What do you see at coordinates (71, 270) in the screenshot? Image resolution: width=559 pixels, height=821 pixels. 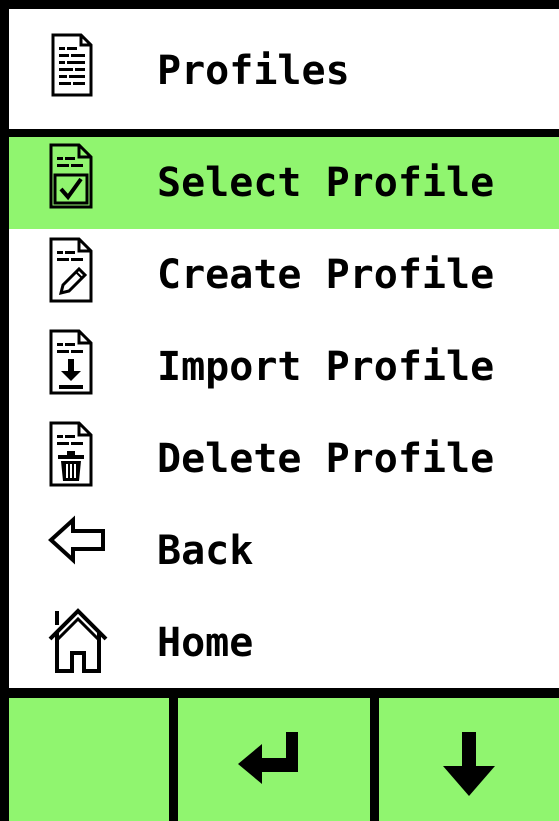 I see `document-edit-icon` at bounding box center [71, 270].